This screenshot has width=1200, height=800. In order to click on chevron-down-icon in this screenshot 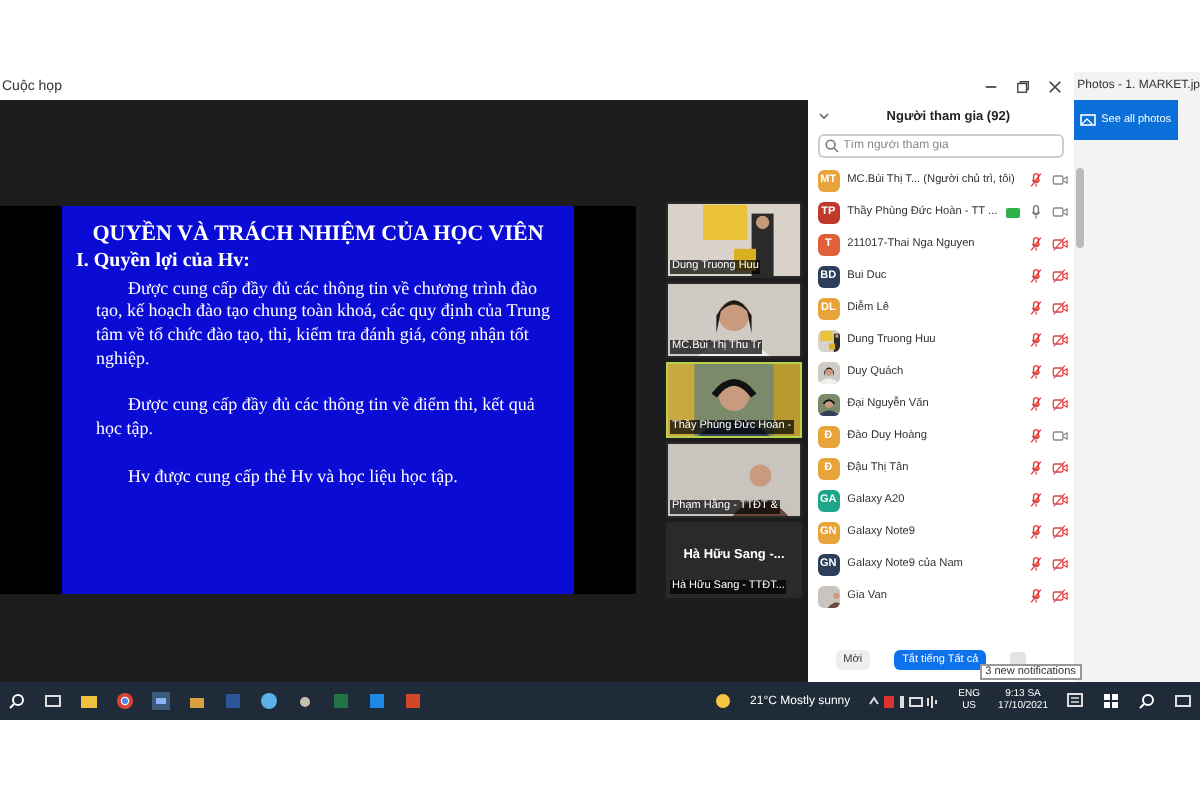, I will do `click(823, 116)`.